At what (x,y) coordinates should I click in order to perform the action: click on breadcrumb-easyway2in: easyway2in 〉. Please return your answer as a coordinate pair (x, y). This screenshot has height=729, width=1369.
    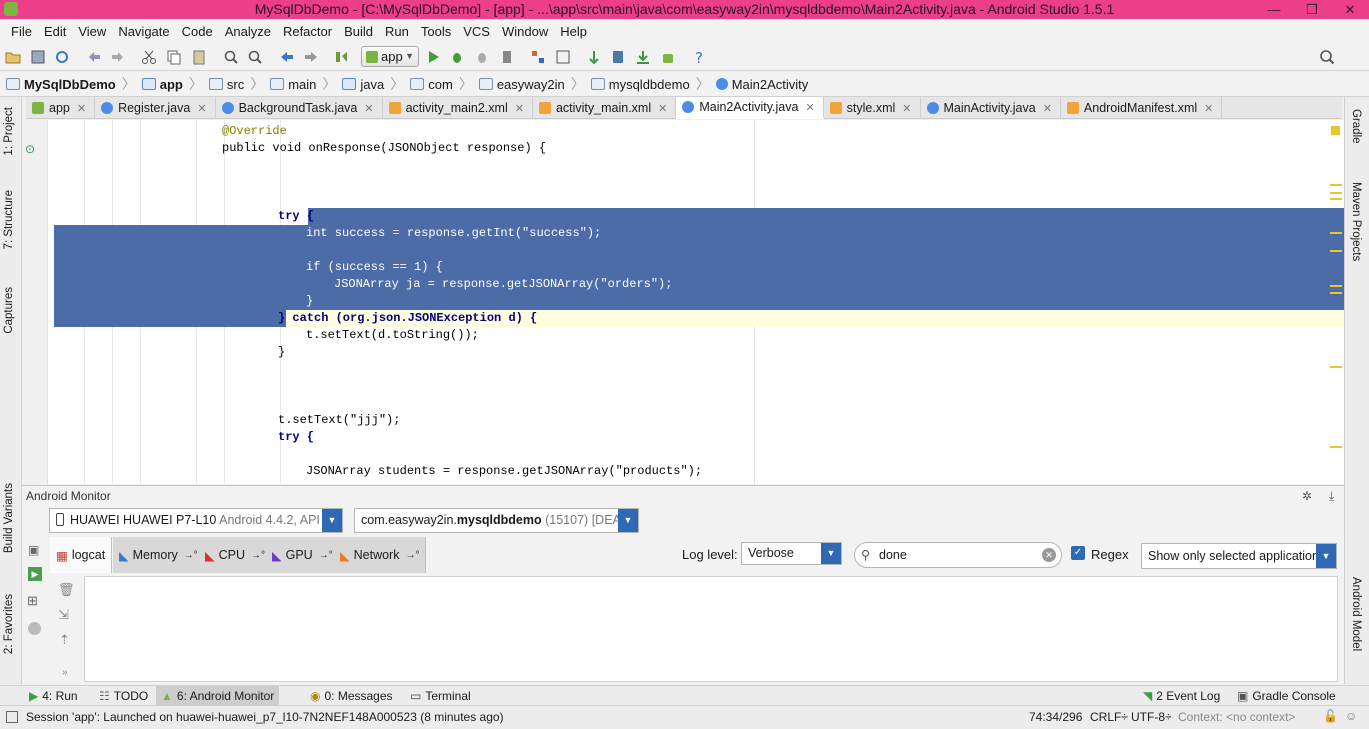
    Looking at the image, I should click on (534, 84).